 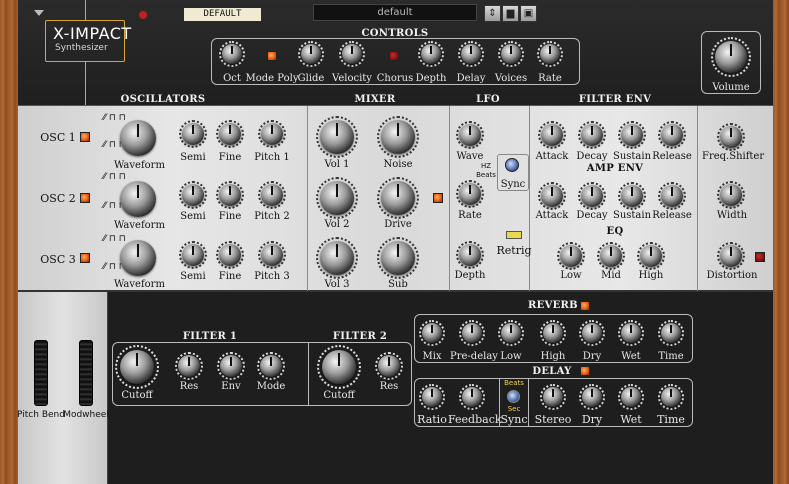 I want to click on osc2-led, so click(x=85, y=198).